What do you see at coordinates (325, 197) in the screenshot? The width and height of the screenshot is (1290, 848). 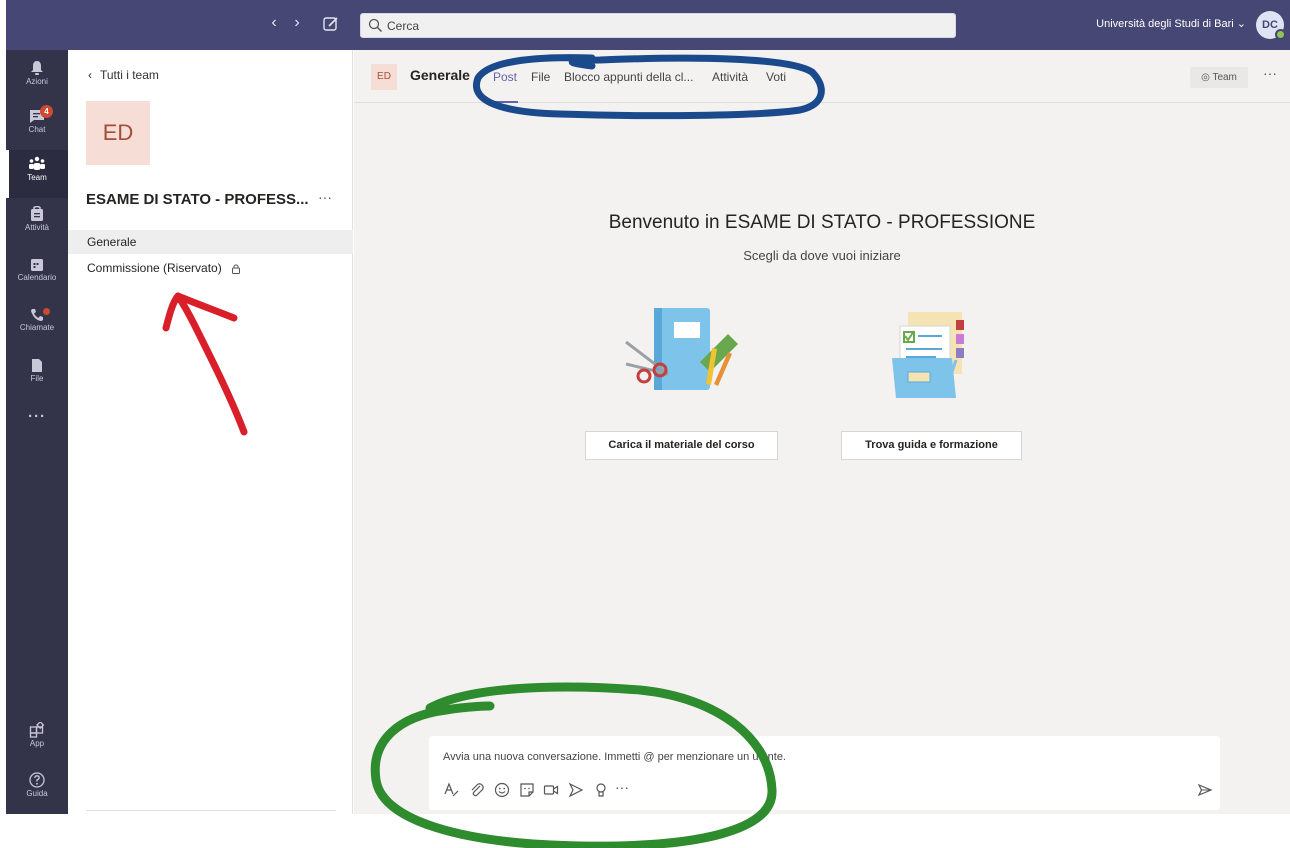 I see `team-more-options: ···` at bounding box center [325, 197].